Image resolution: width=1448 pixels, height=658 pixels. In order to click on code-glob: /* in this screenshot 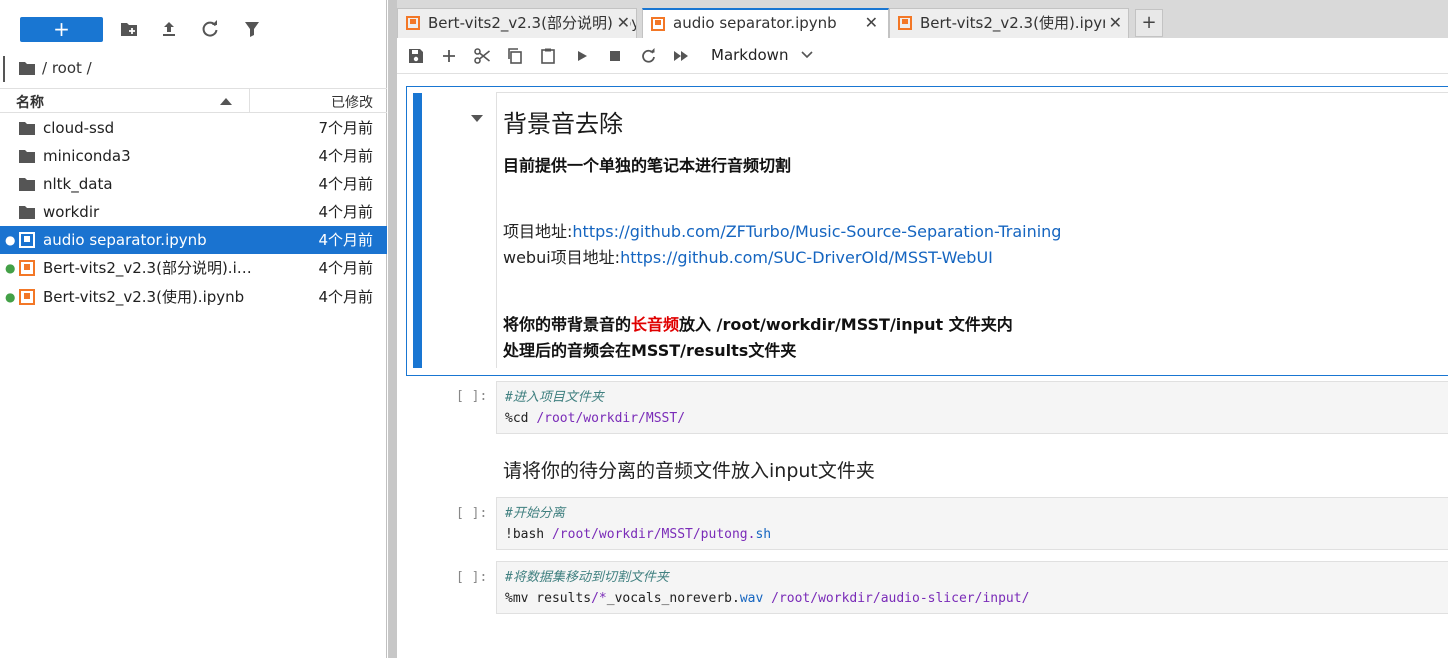, I will do `click(599, 598)`.